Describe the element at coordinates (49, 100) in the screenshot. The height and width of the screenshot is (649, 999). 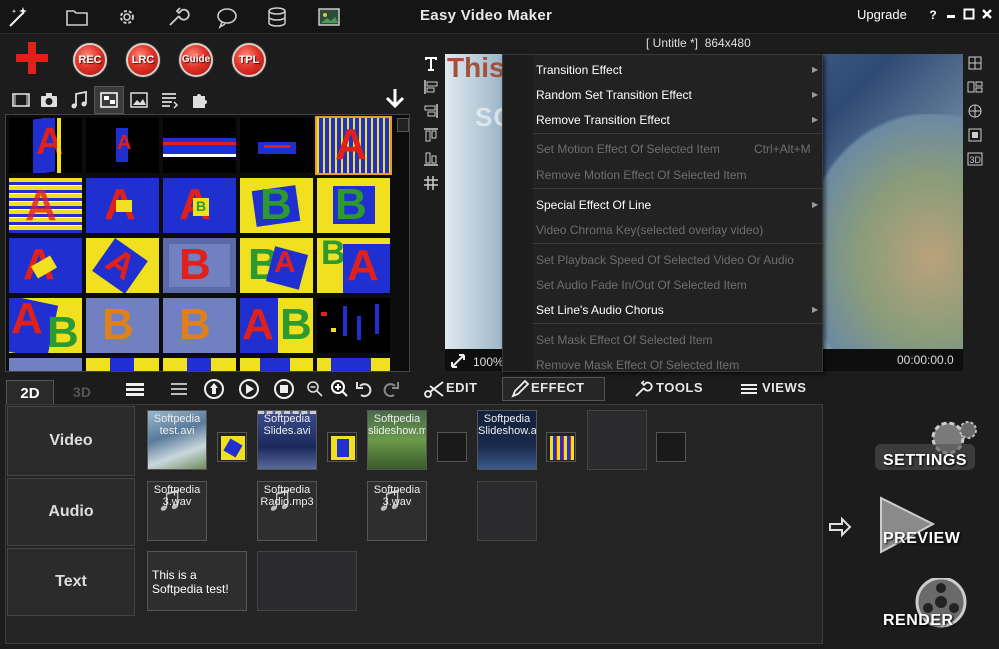
I see `camera-icon` at that location.